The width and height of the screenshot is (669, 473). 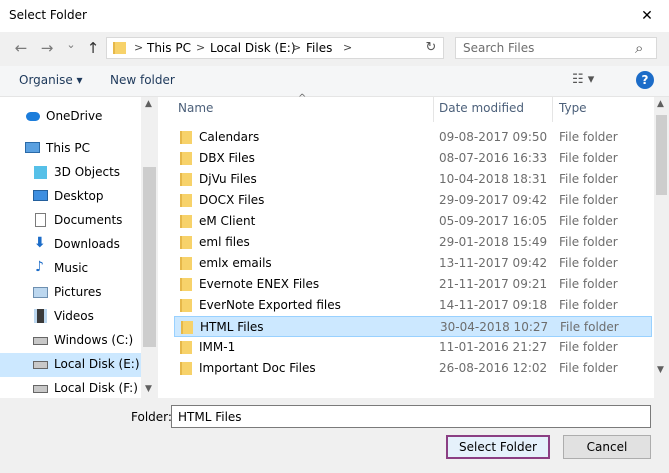 What do you see at coordinates (94, 340) in the screenshot?
I see `sidebar-item-label: Windows (C:)` at bounding box center [94, 340].